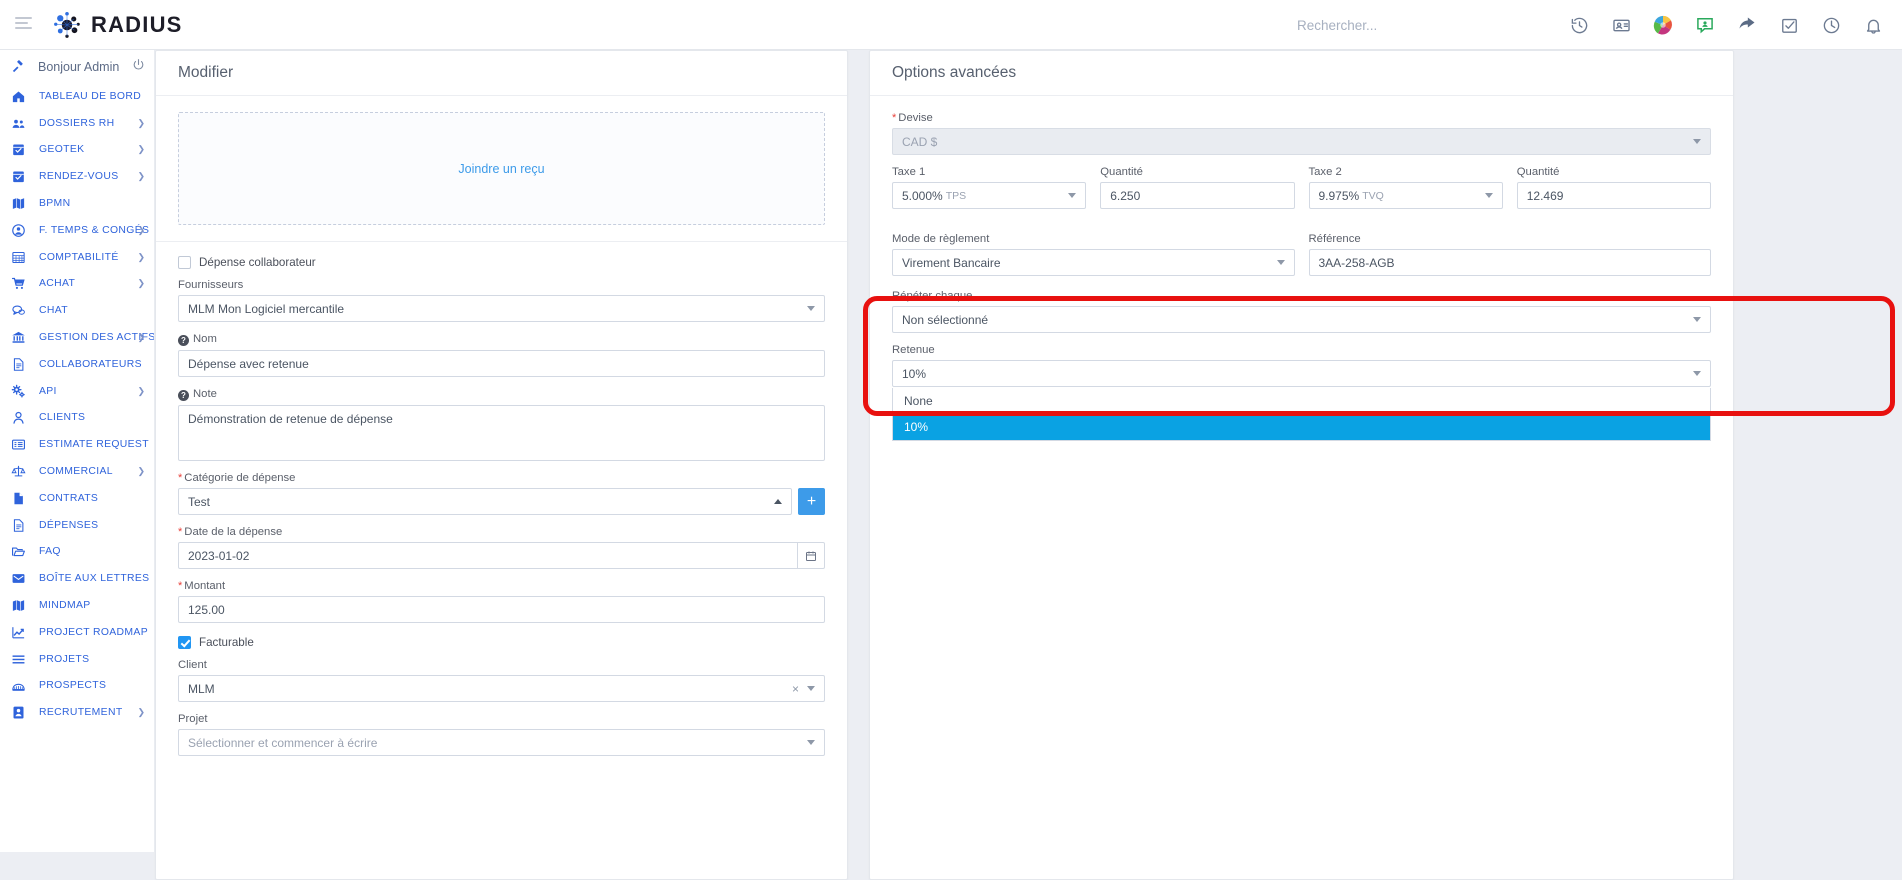 The width and height of the screenshot is (1902, 880). What do you see at coordinates (1093, 262) in the screenshot?
I see `mode-reglement-select: Virement Bancaire` at bounding box center [1093, 262].